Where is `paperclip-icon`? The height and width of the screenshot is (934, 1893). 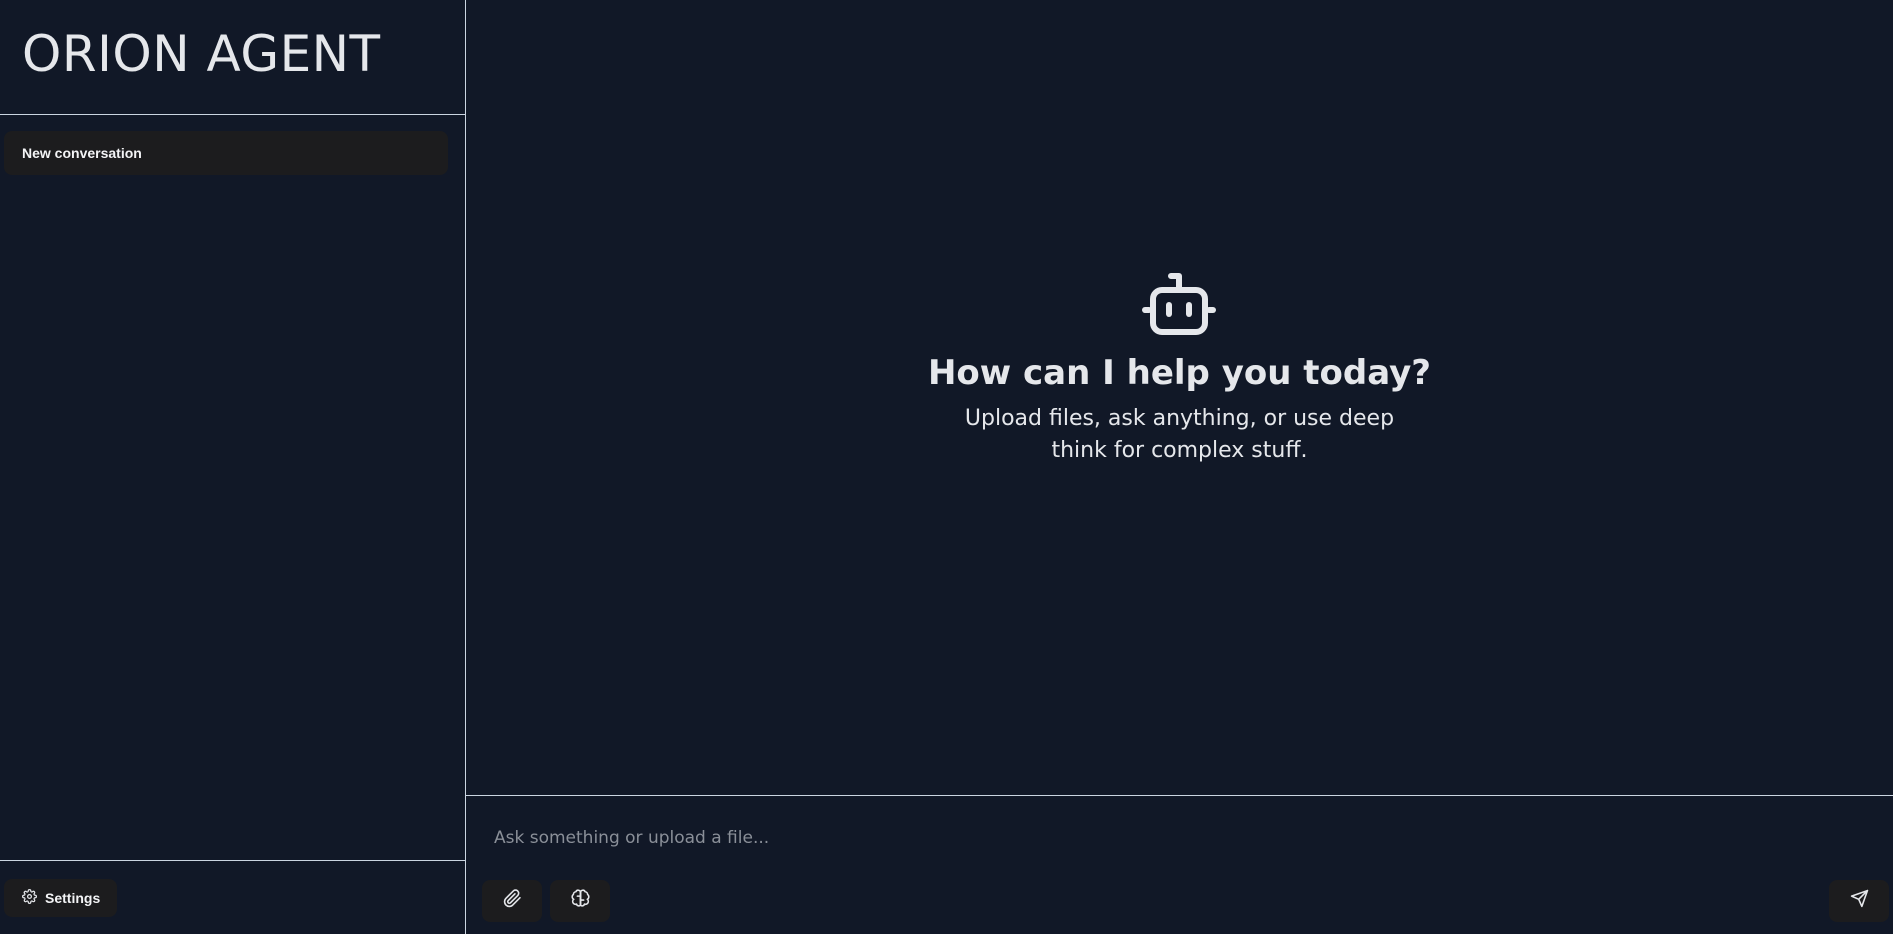
paperclip-icon is located at coordinates (512, 901).